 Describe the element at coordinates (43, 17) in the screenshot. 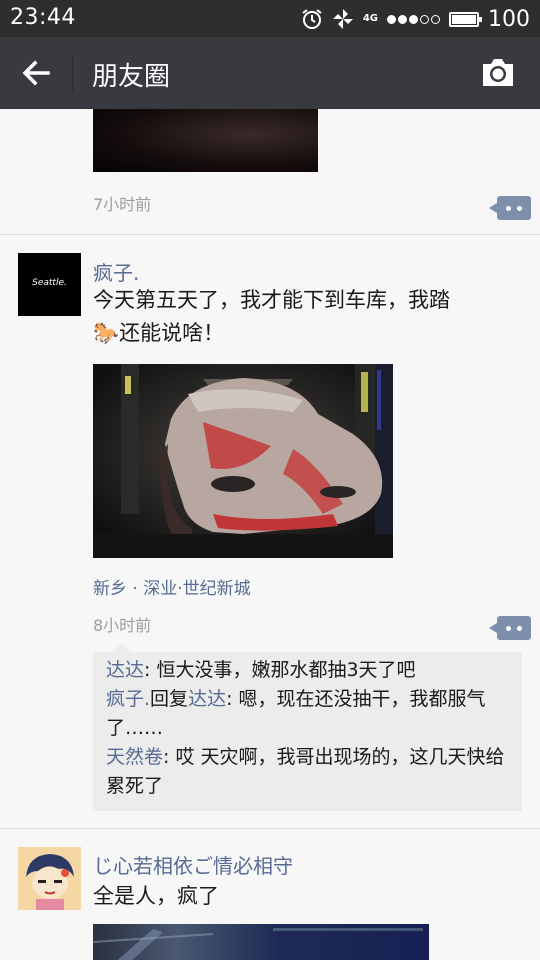

I see `status-time: 23:44` at that location.